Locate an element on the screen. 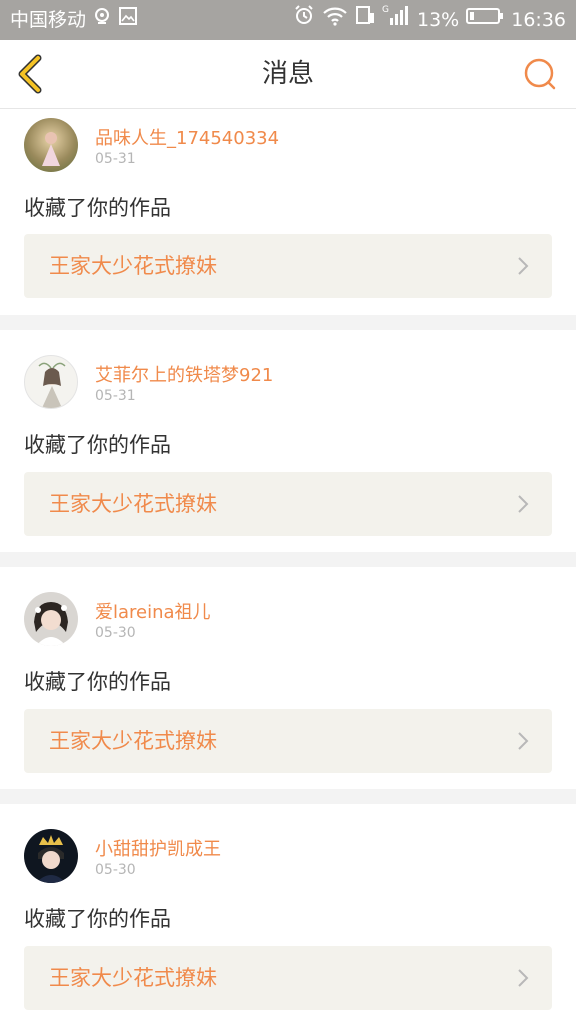  signal-location-icon is located at coordinates (102, 20).